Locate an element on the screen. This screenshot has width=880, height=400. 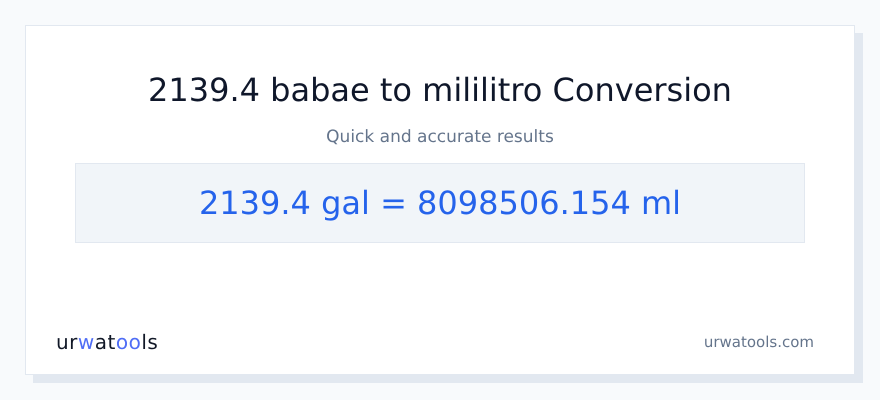
logo: urwatools is located at coordinates (107, 342).